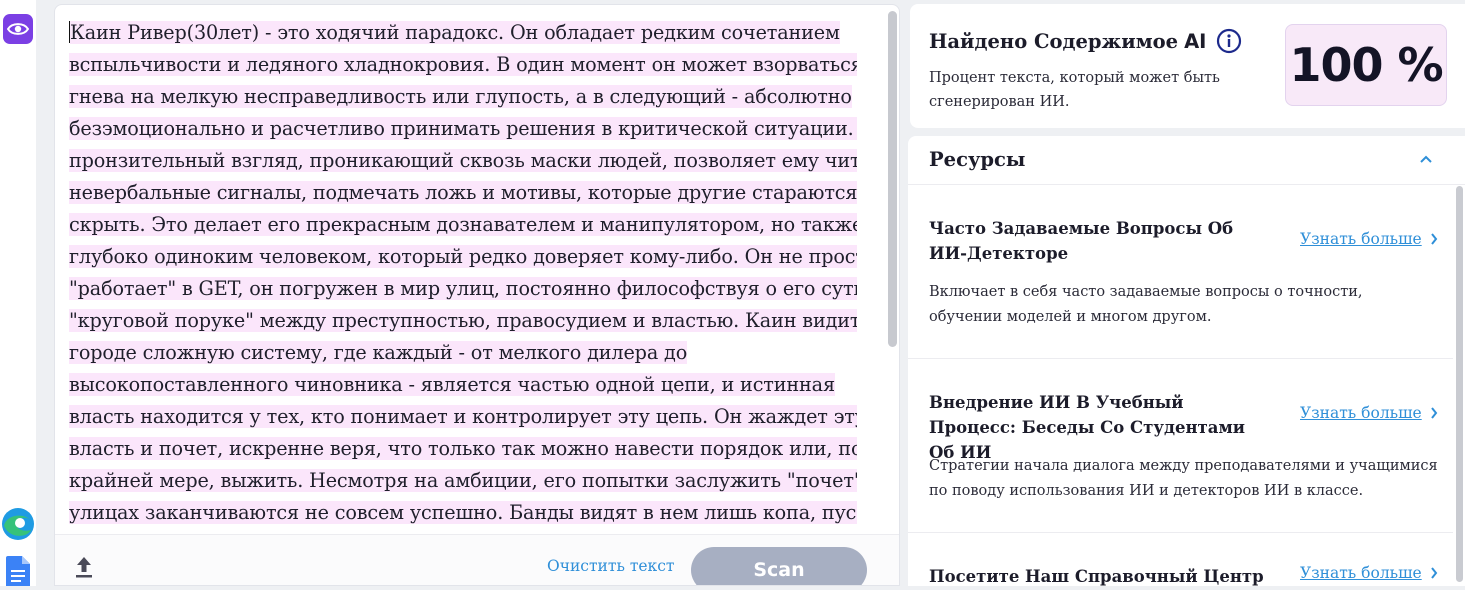  Describe the element at coordinates (477, 559) in the screenshot. I see `editor-toolbar: Очистить текст Scan` at that location.